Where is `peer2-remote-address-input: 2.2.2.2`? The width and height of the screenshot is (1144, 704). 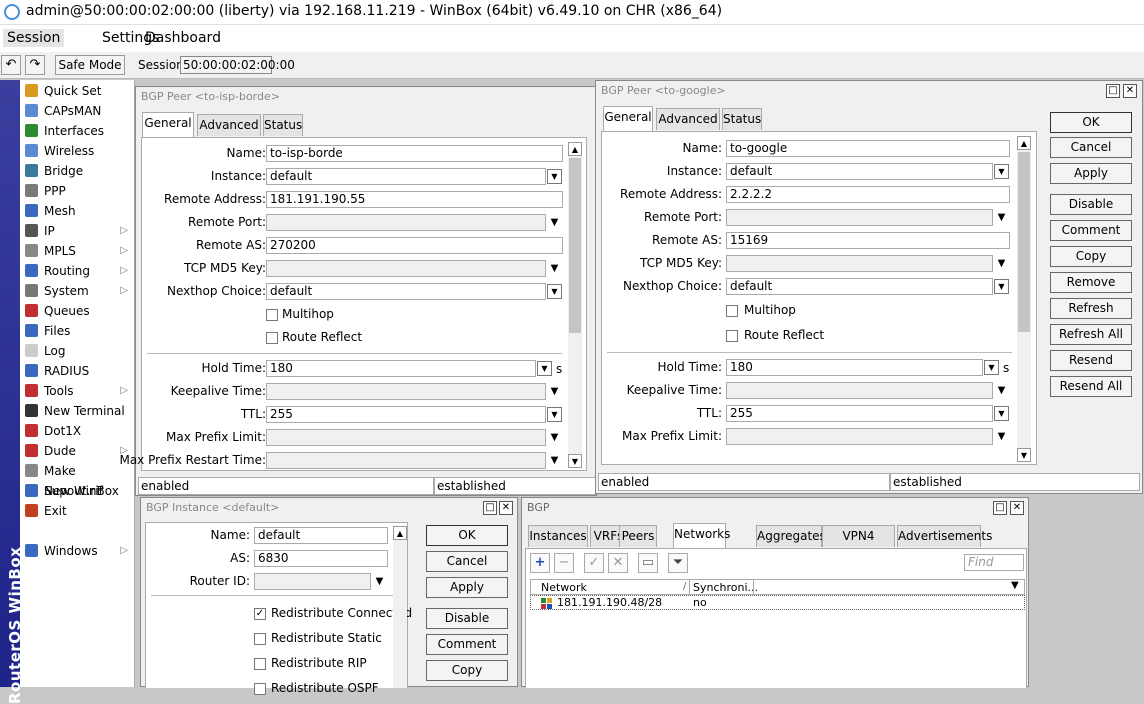 peer2-remote-address-input: 2.2.2.2 is located at coordinates (868, 194).